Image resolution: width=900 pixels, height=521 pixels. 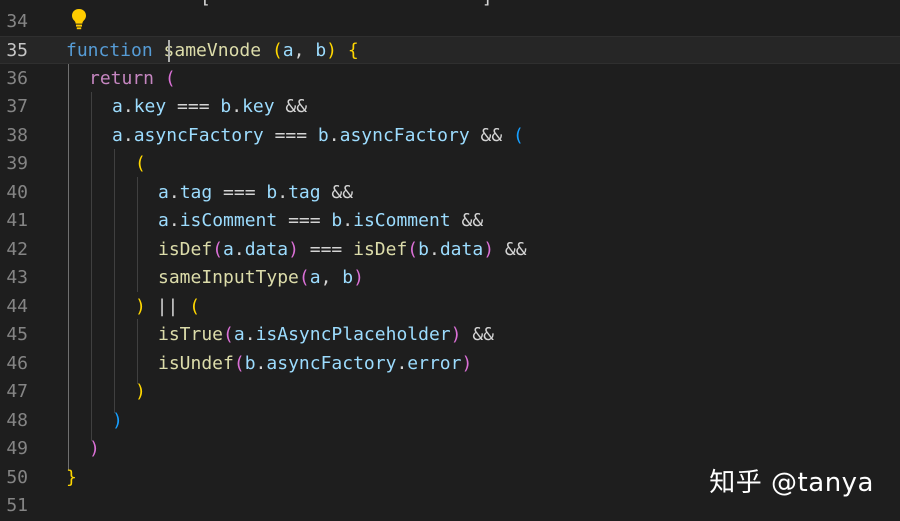 What do you see at coordinates (450, 449) in the screenshot?
I see `code-line: 49 )` at bounding box center [450, 449].